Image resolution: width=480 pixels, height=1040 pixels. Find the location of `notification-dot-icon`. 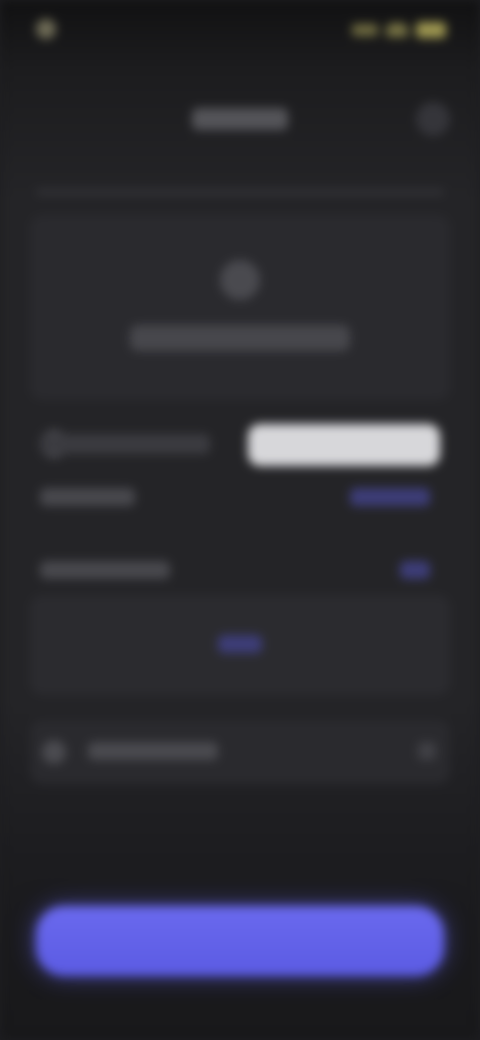

notification-dot-icon is located at coordinates (46, 29).